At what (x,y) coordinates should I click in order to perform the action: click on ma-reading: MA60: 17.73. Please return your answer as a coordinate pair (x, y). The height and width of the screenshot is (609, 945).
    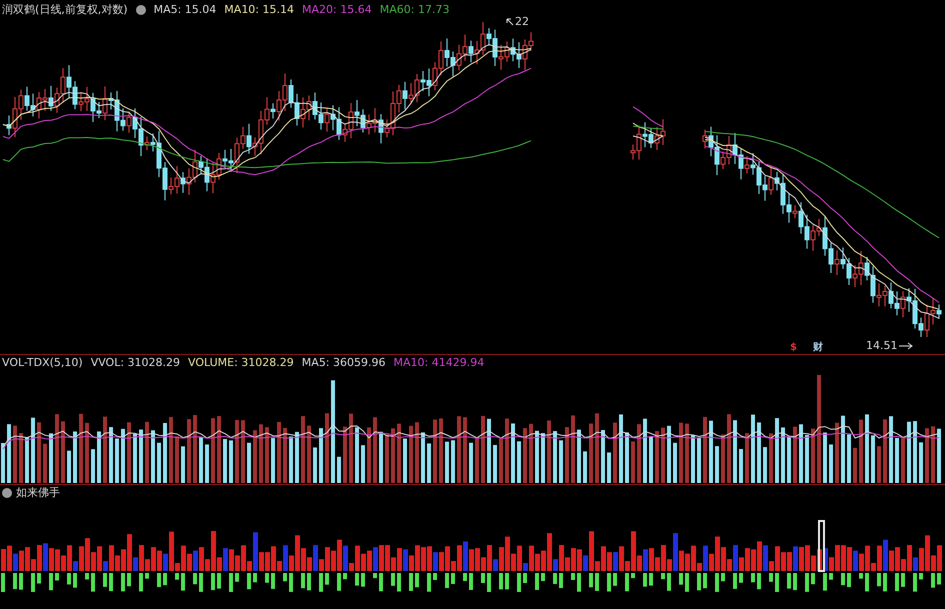
    Looking at the image, I should click on (415, 10).